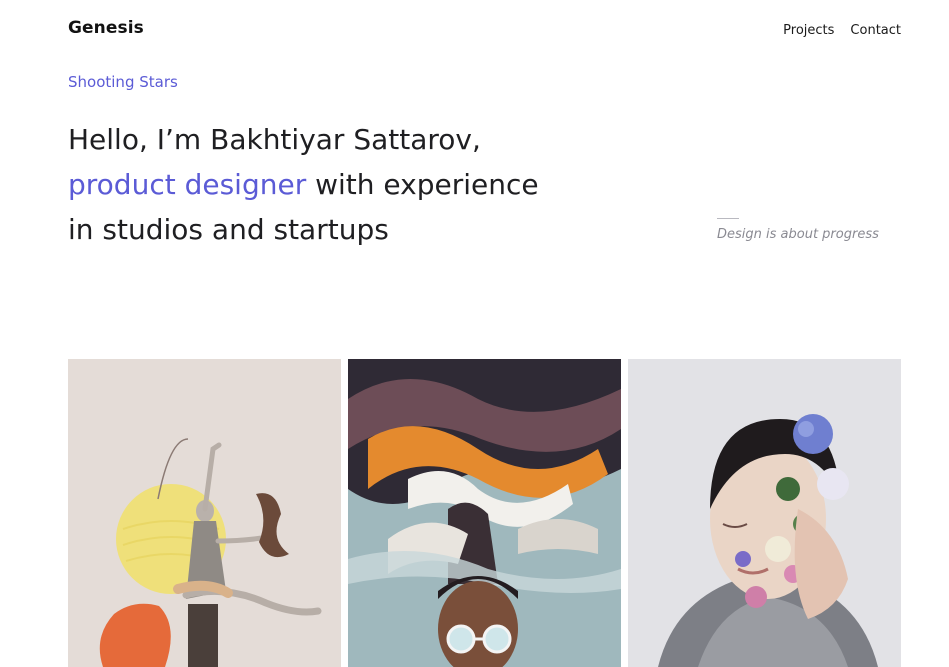 The height and width of the screenshot is (667, 949). I want to click on headline-accent-role: product designer, so click(187, 184).